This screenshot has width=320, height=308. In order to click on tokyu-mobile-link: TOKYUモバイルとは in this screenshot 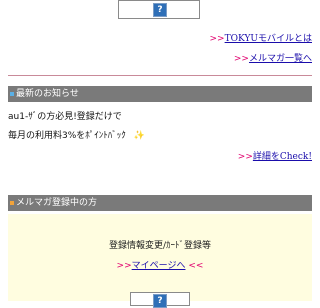, I will do `click(268, 39)`.